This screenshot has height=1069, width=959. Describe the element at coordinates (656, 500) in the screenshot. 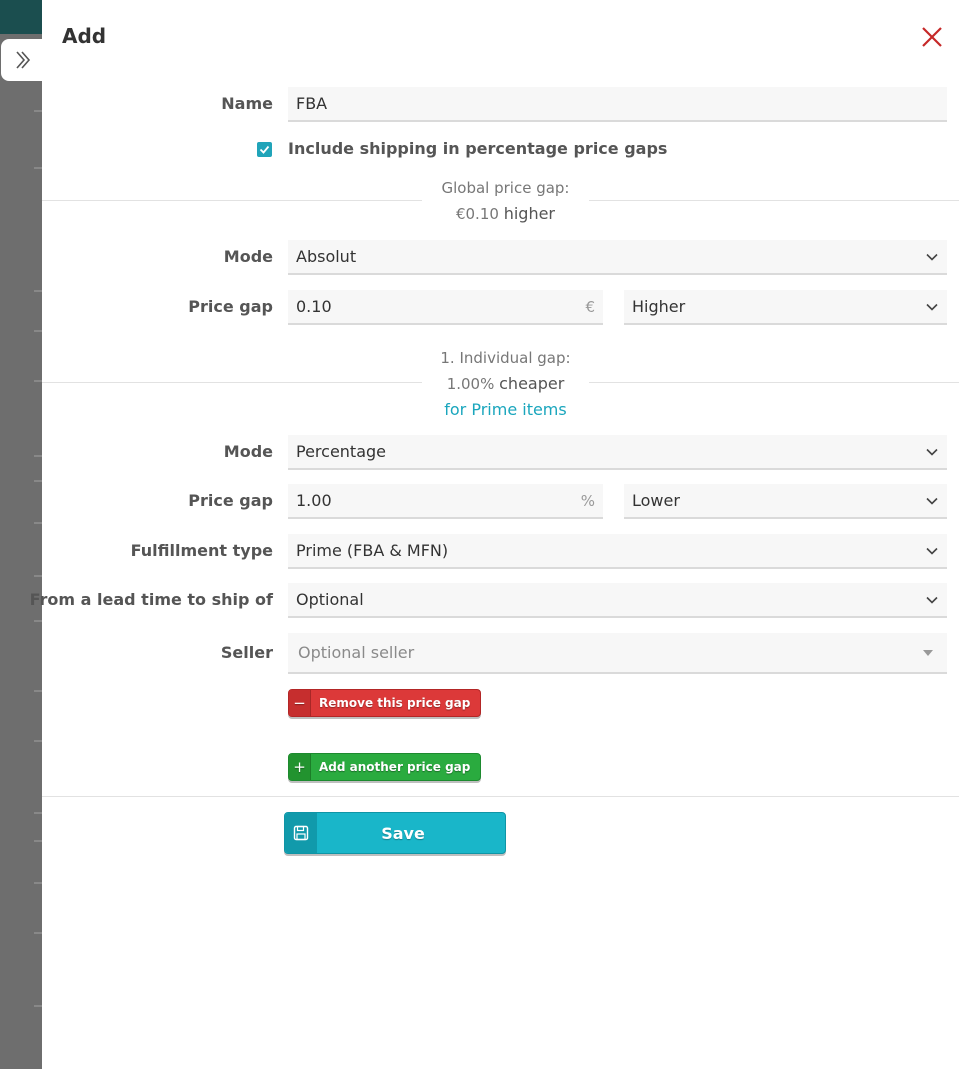

I see `individual-direction-value: Lower` at that location.